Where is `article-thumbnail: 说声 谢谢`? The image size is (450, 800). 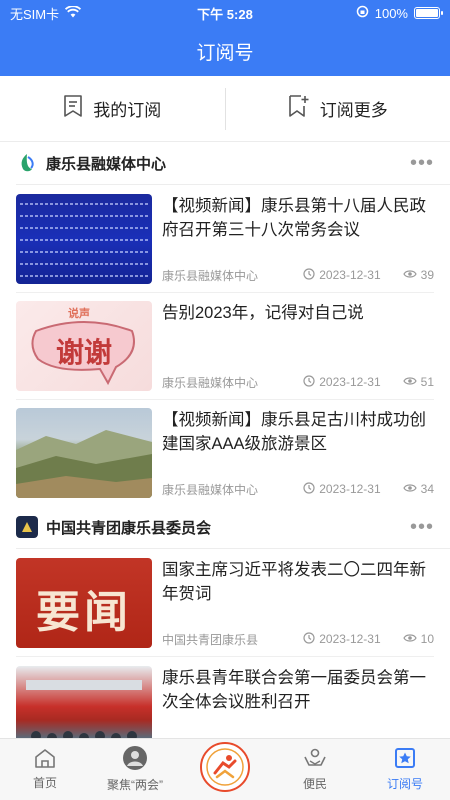
article-thumbnail: 说声 谢谢 is located at coordinates (84, 345).